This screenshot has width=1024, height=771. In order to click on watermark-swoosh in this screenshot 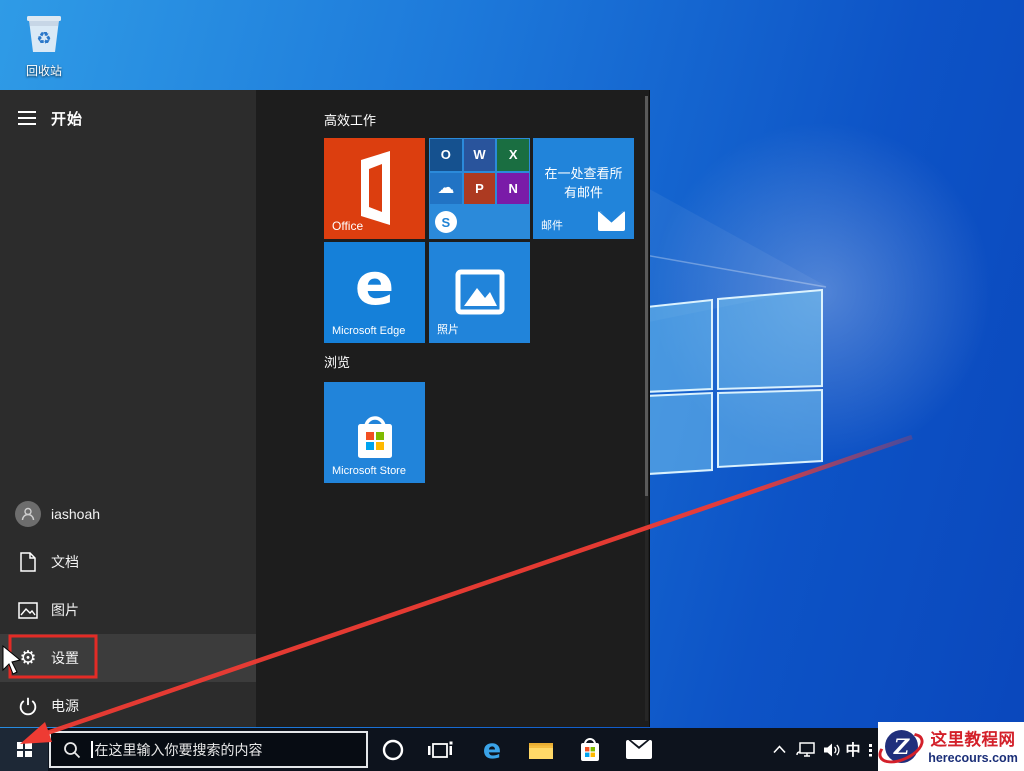, I will do `click(901, 748)`.